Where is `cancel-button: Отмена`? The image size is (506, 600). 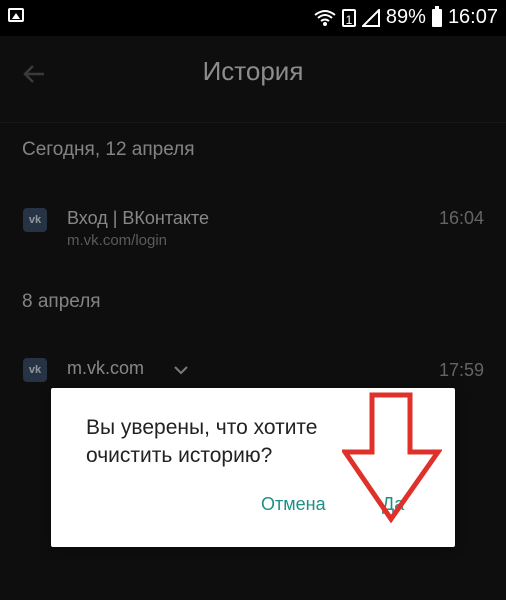
cancel-button: Отмена is located at coordinates (293, 504).